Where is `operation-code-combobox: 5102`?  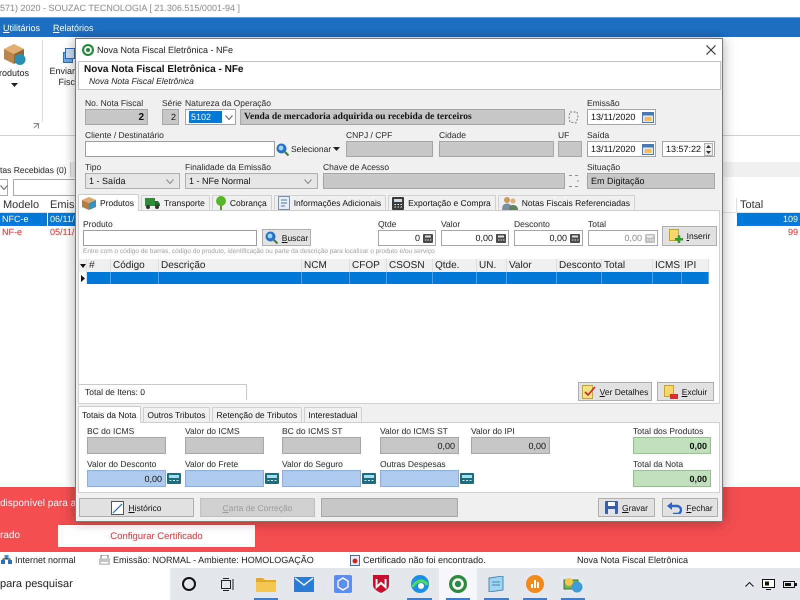 operation-code-combobox: 5102 is located at coordinates (210, 117).